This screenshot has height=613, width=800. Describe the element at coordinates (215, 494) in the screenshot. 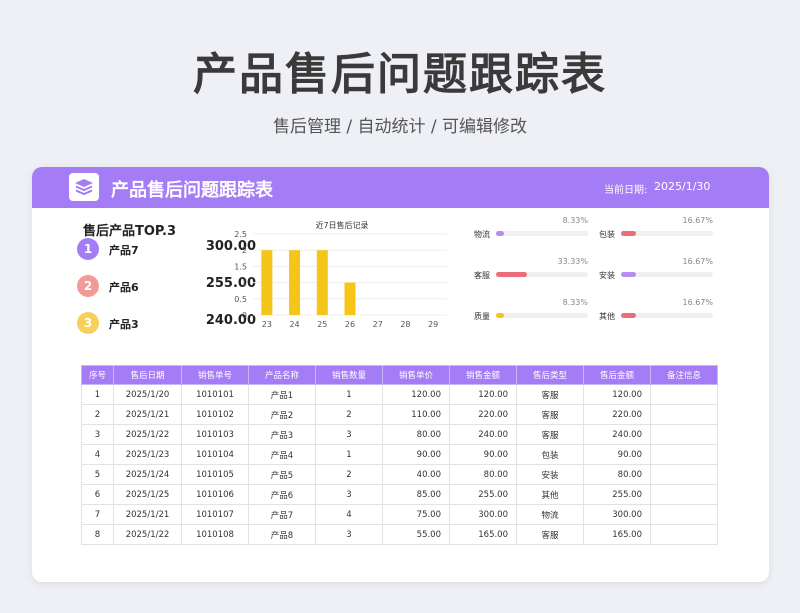

I see `table-cell: 1010106` at that location.